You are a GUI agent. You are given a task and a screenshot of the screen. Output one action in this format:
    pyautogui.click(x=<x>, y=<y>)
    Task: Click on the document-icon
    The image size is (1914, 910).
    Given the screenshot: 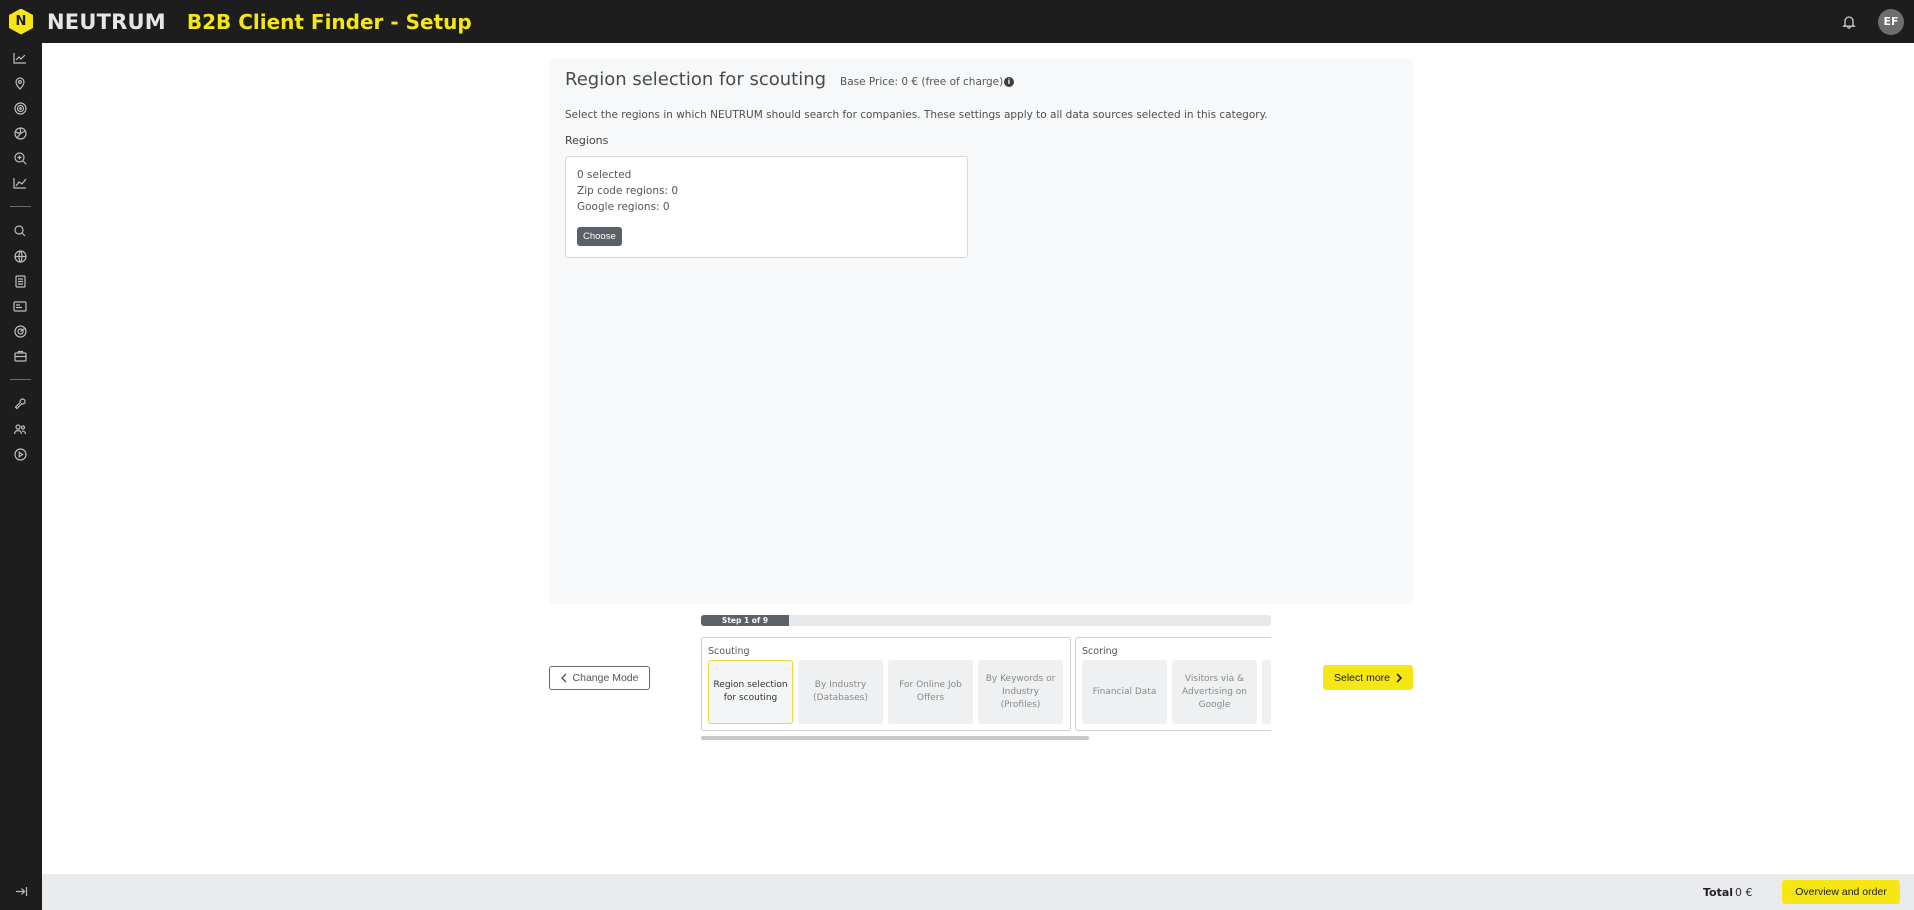 What is the action you would take?
    pyautogui.click(x=20, y=281)
    